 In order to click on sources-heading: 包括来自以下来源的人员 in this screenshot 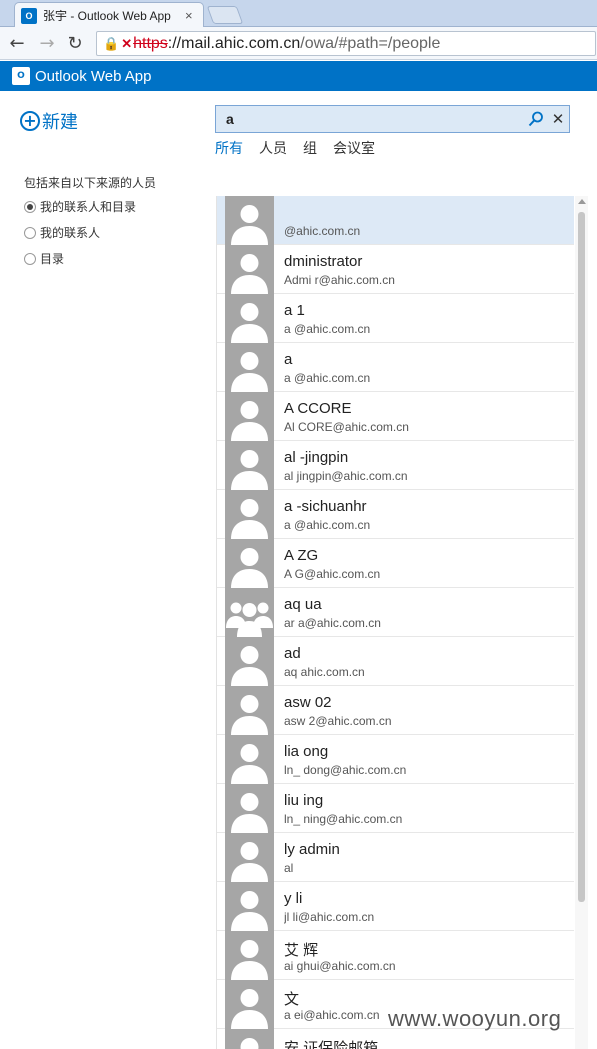, I will do `click(90, 183)`.